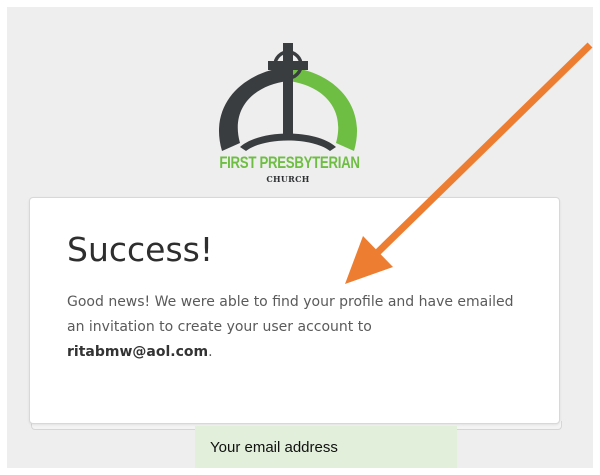  I want to click on email-callout-box: Your email address, so click(326, 447).